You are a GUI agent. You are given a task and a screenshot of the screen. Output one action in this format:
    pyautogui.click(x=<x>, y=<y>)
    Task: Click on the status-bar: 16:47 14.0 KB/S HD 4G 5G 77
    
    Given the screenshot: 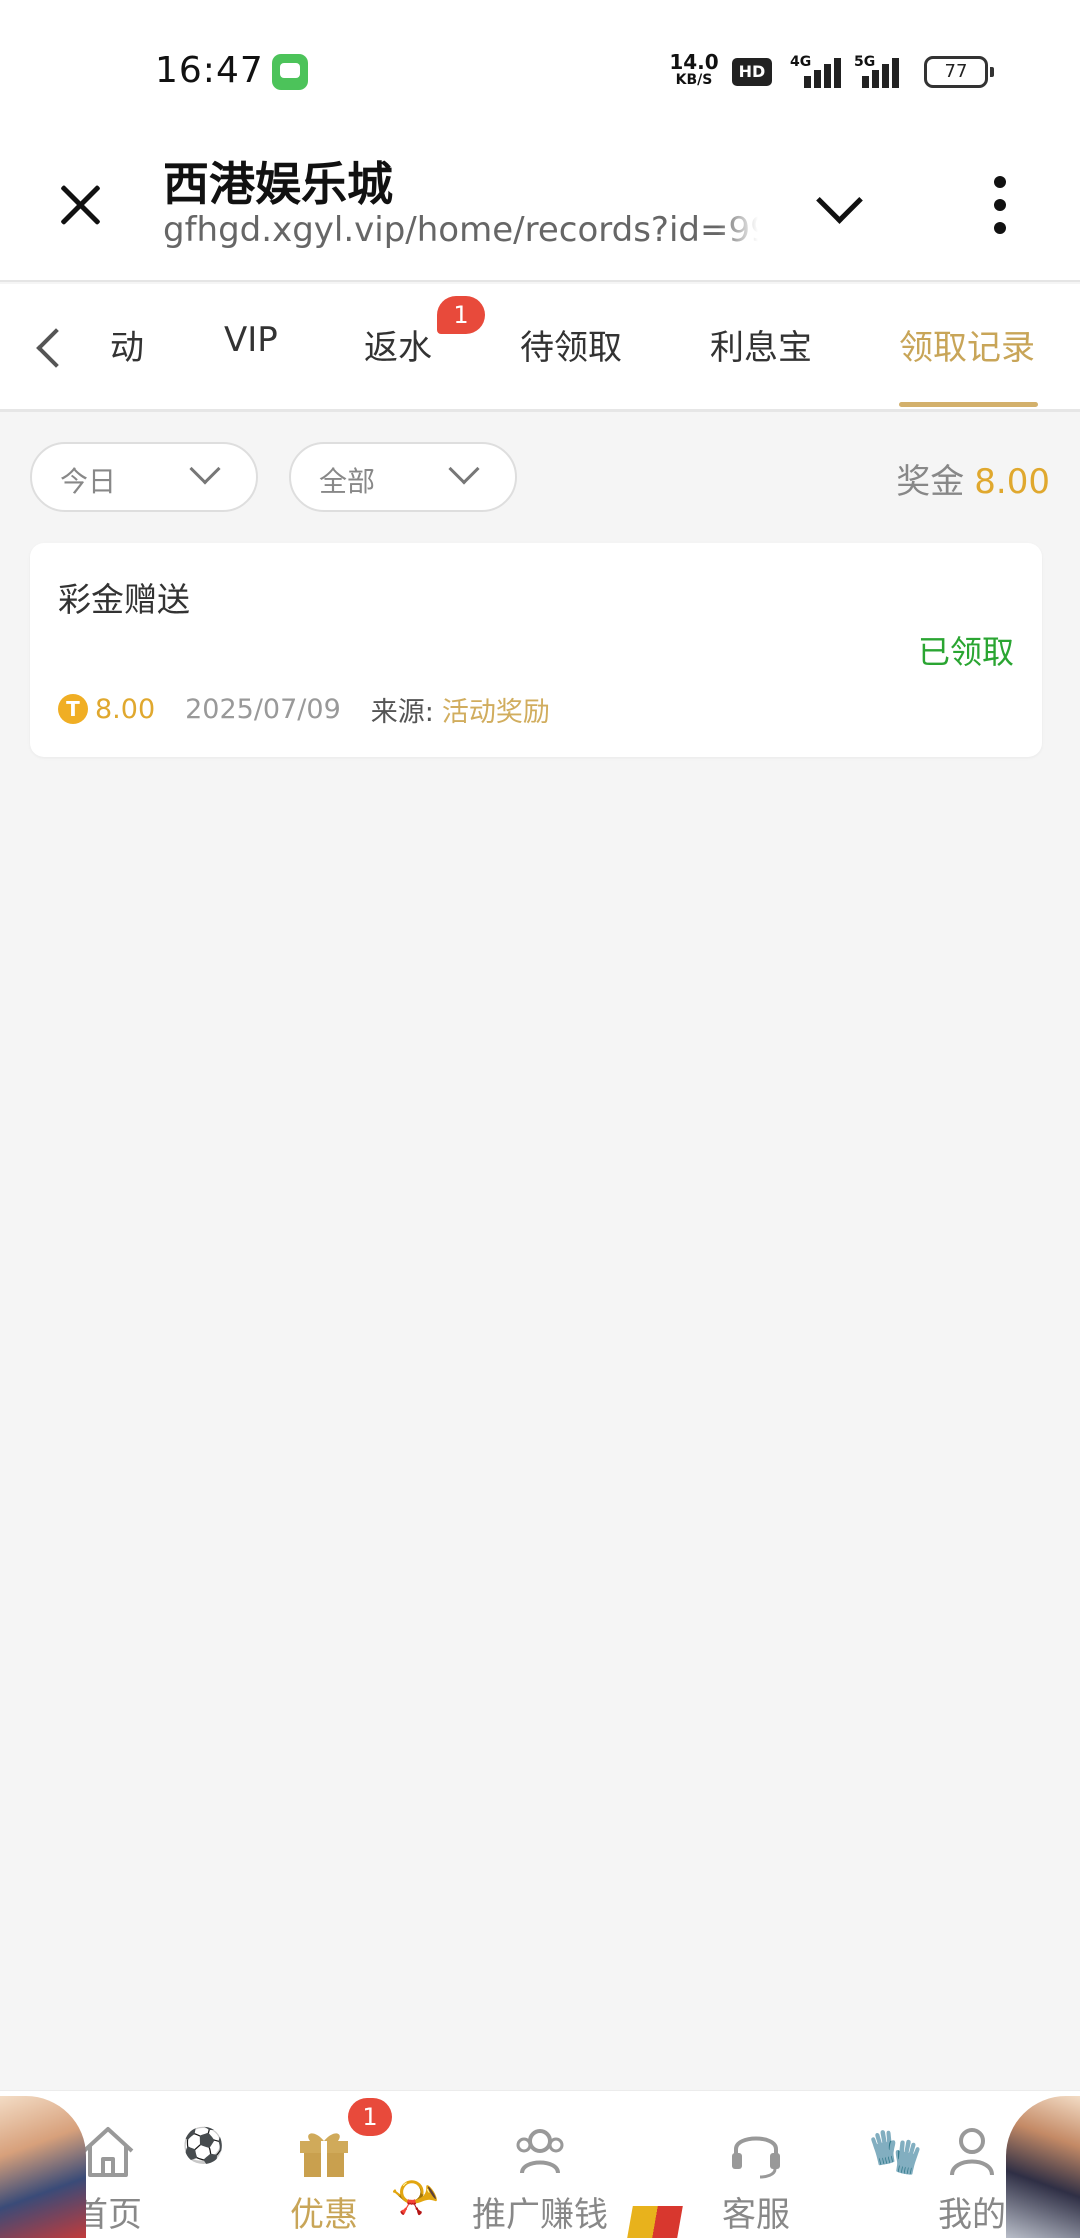 What is the action you would take?
    pyautogui.click(x=540, y=65)
    